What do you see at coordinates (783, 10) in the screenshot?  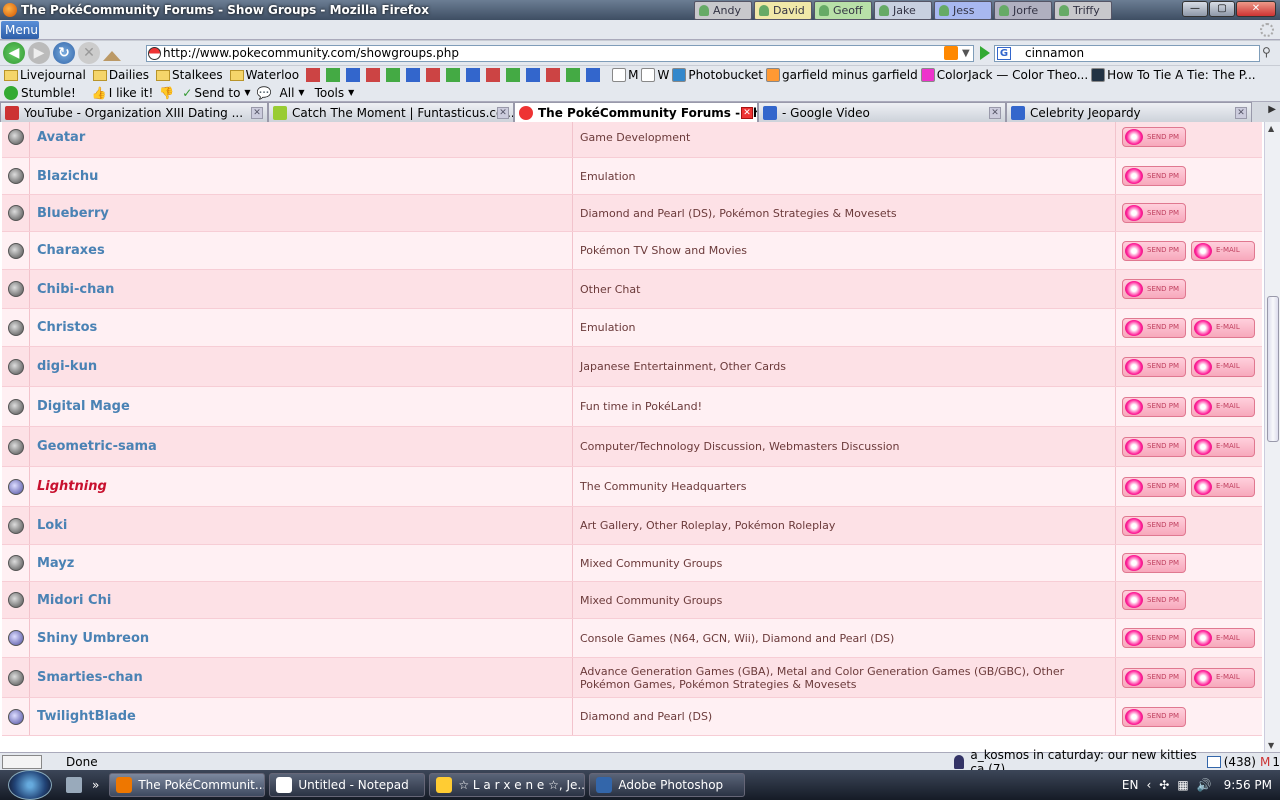 I see `profile-david: David` at bounding box center [783, 10].